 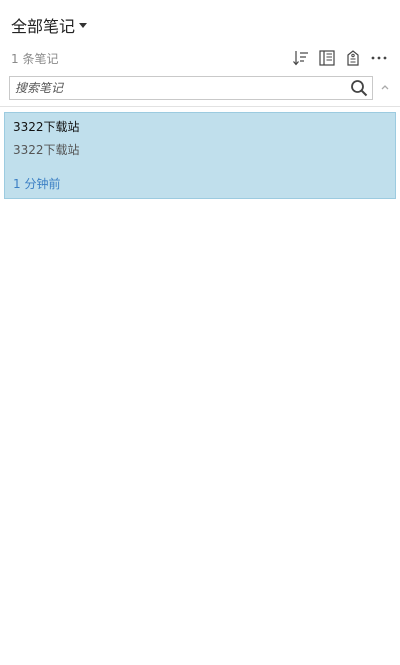 I want to click on sort-button, so click(x=301, y=58).